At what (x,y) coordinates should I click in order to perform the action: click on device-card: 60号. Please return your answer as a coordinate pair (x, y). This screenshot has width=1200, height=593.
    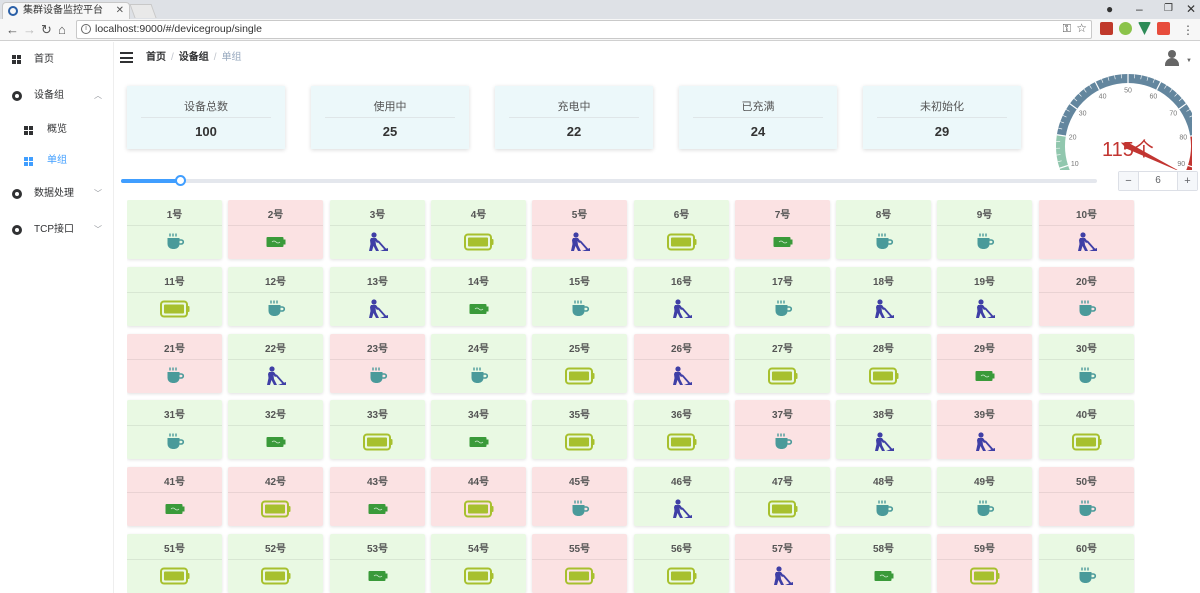
    Looking at the image, I should click on (1086, 563).